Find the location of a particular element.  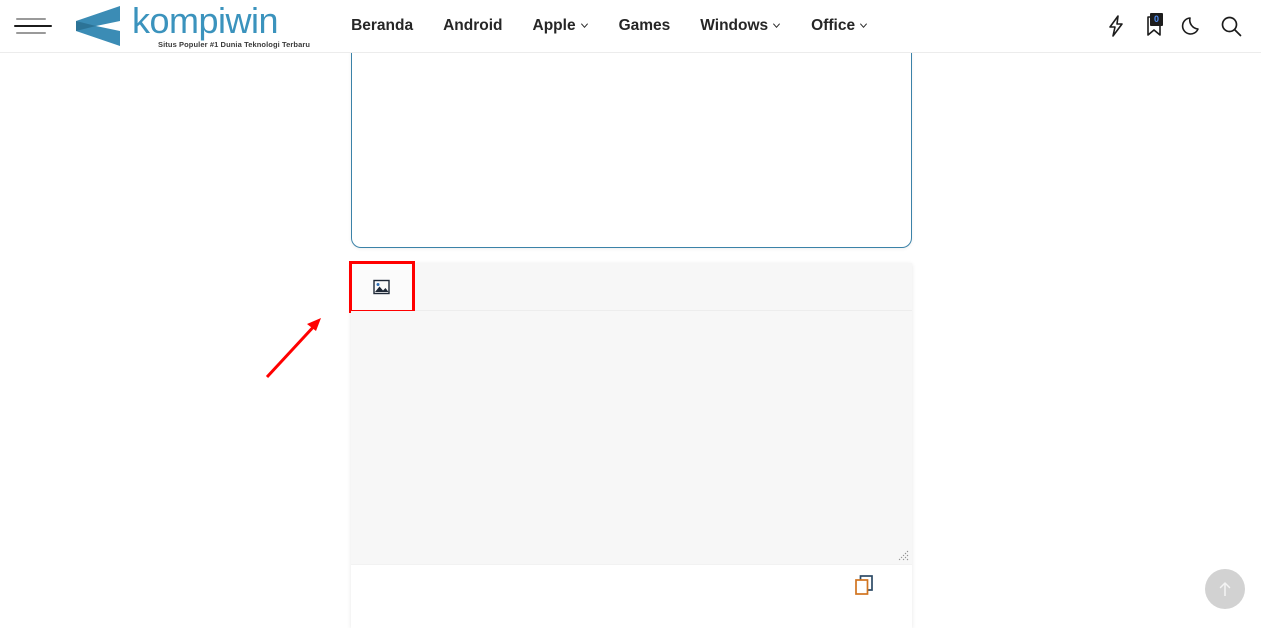

search-icon is located at coordinates (1231, 26).